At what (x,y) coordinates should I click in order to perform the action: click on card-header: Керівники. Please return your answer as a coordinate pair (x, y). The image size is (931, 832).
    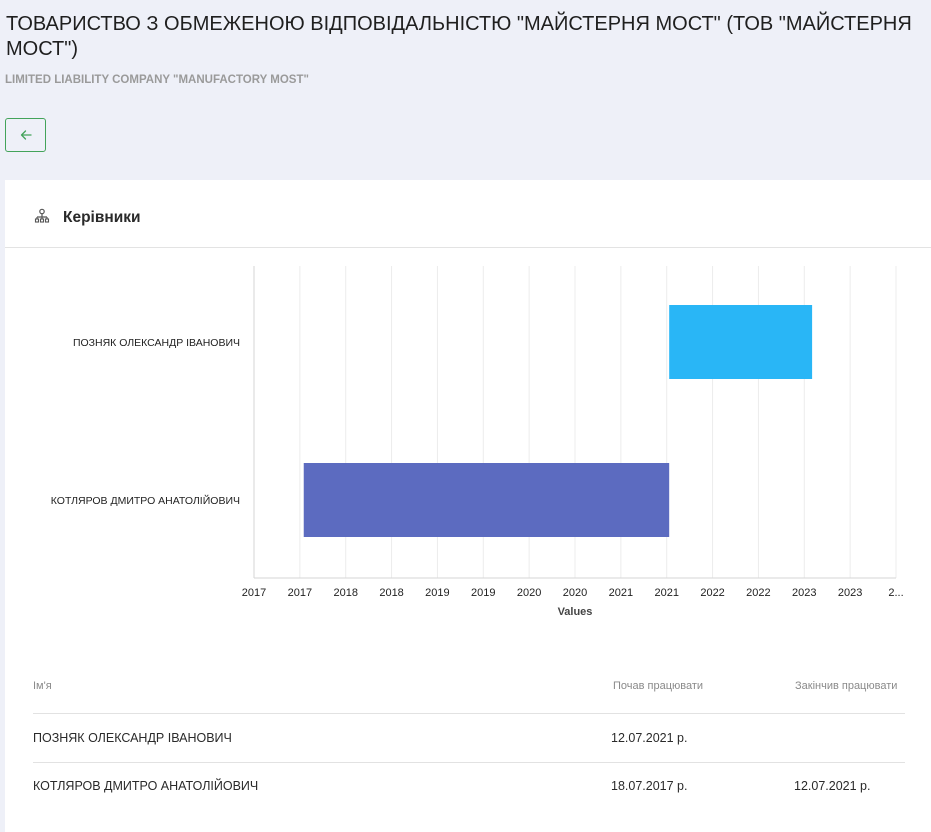
    Looking at the image, I should click on (468, 214).